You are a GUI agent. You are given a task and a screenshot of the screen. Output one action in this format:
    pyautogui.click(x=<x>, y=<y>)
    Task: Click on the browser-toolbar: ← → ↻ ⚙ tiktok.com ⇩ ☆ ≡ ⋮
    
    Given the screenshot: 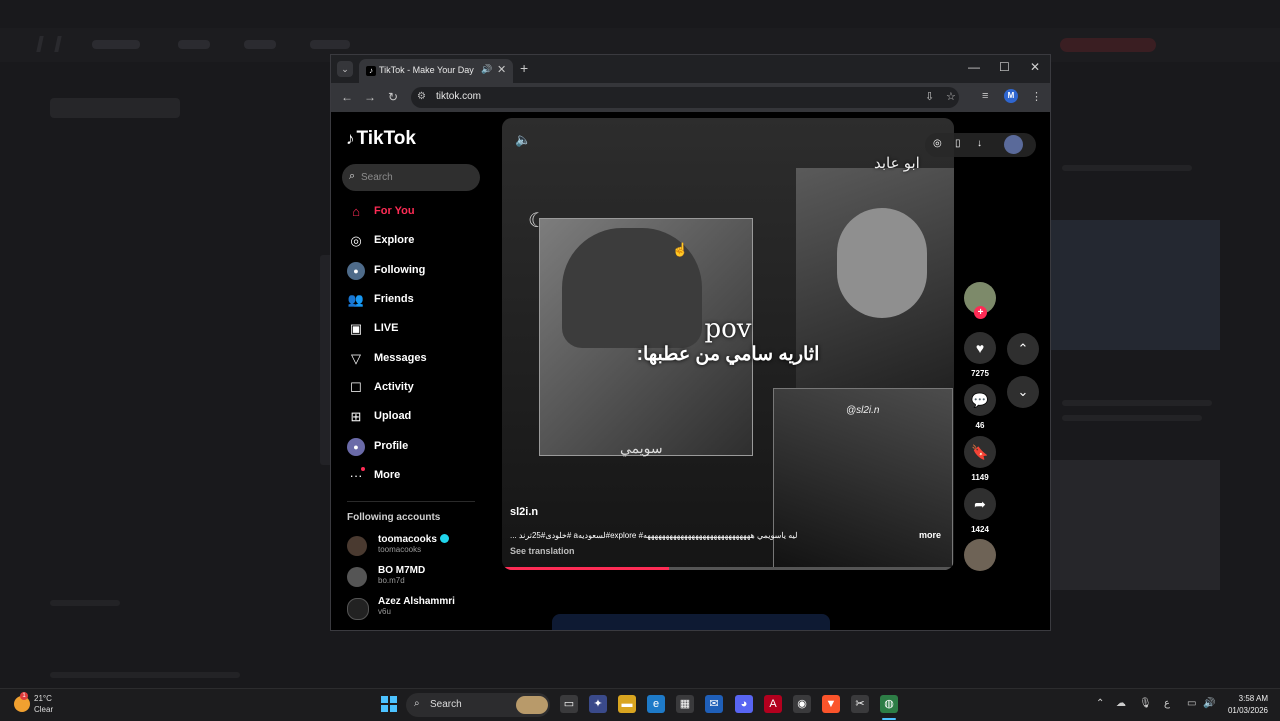 What is the action you would take?
    pyautogui.click(x=690, y=97)
    